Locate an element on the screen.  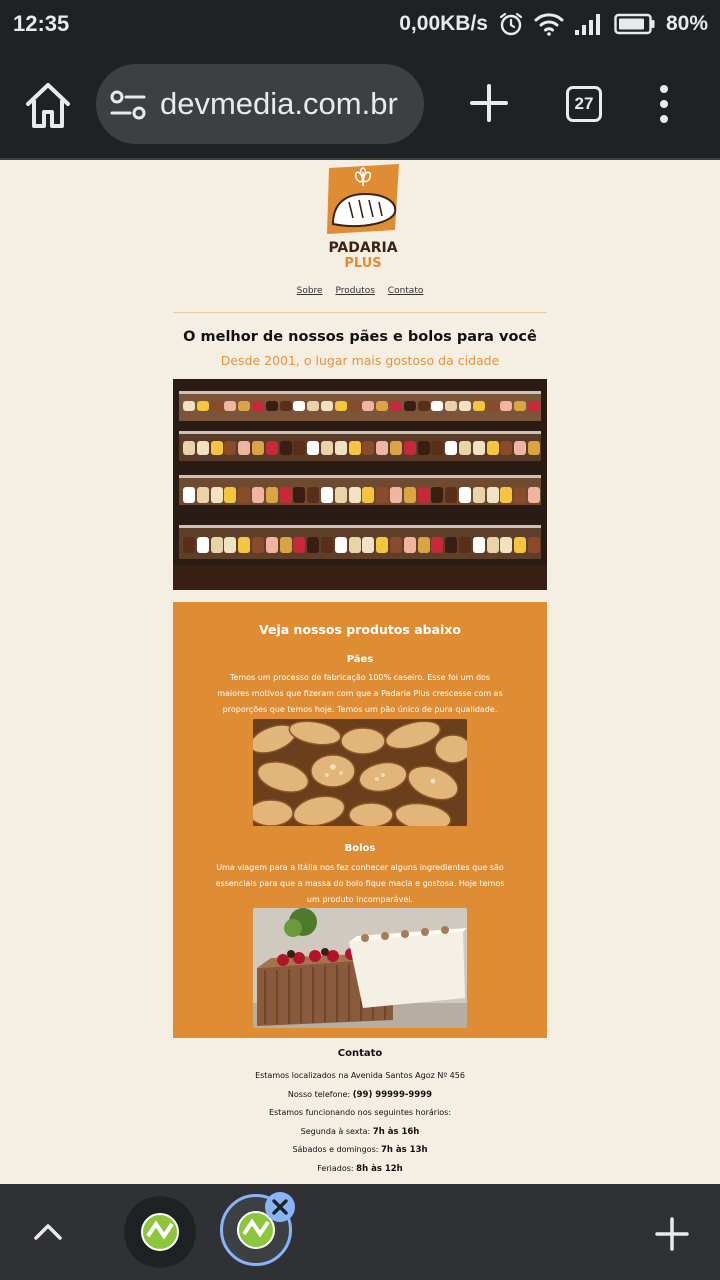
close-tab-icon is located at coordinates (280, 1207).